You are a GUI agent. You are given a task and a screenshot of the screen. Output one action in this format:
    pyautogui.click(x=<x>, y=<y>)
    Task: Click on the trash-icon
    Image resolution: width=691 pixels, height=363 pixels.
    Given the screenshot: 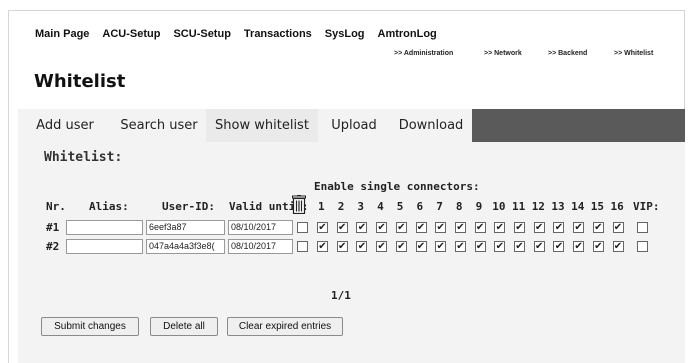 What is the action you would take?
    pyautogui.click(x=299, y=207)
    